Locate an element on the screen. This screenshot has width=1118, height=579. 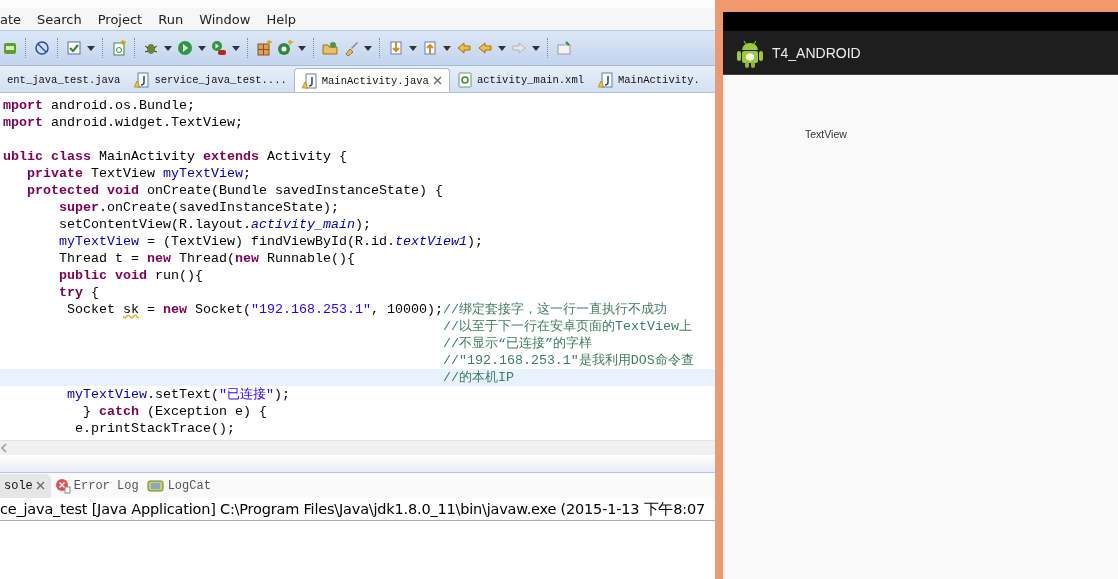
code-line: protected void onCreate(Bundle savedInstanceState) { is located at coordinates (234, 190).